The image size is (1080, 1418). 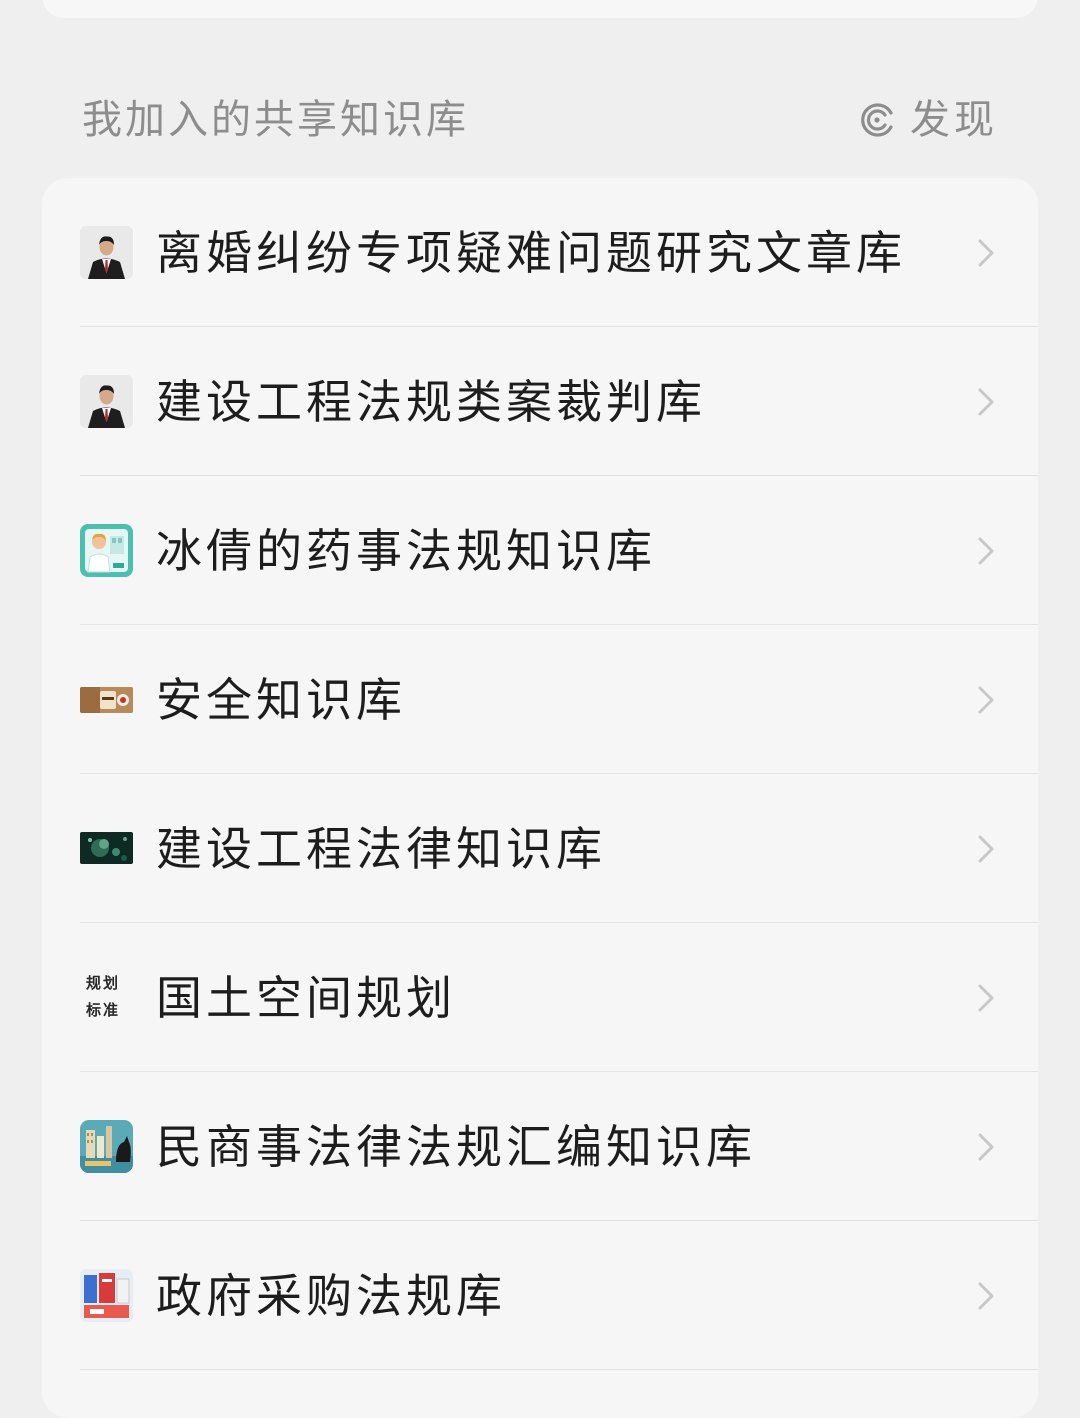 I want to click on list-item: 政府采购法规库, so click(x=540, y=1295).